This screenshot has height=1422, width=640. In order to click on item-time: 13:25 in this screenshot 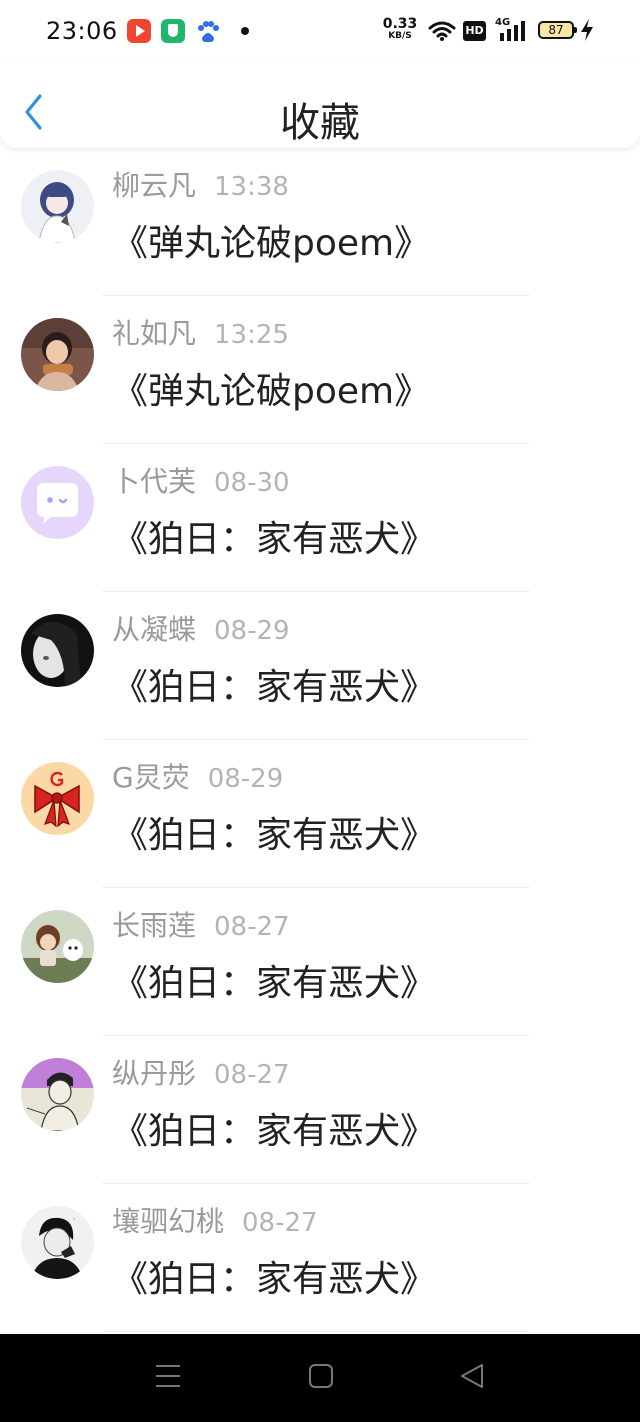, I will do `click(251, 335)`.